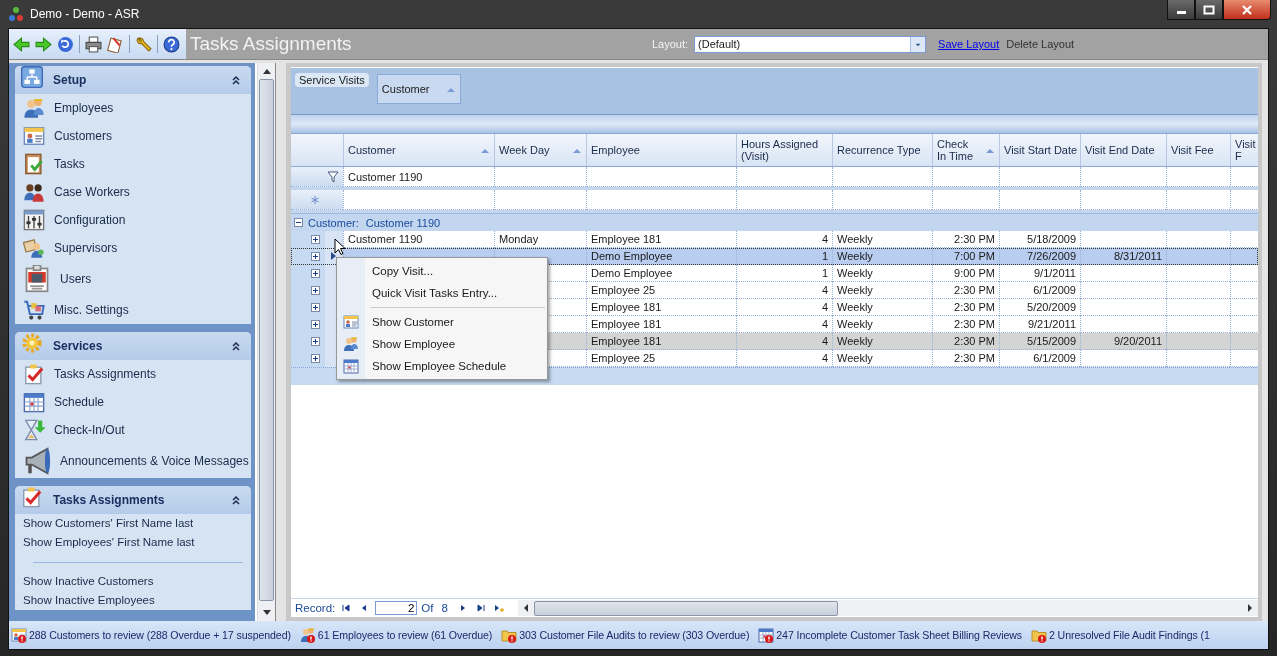  I want to click on column-header: Visit Fee, so click(1198, 150).